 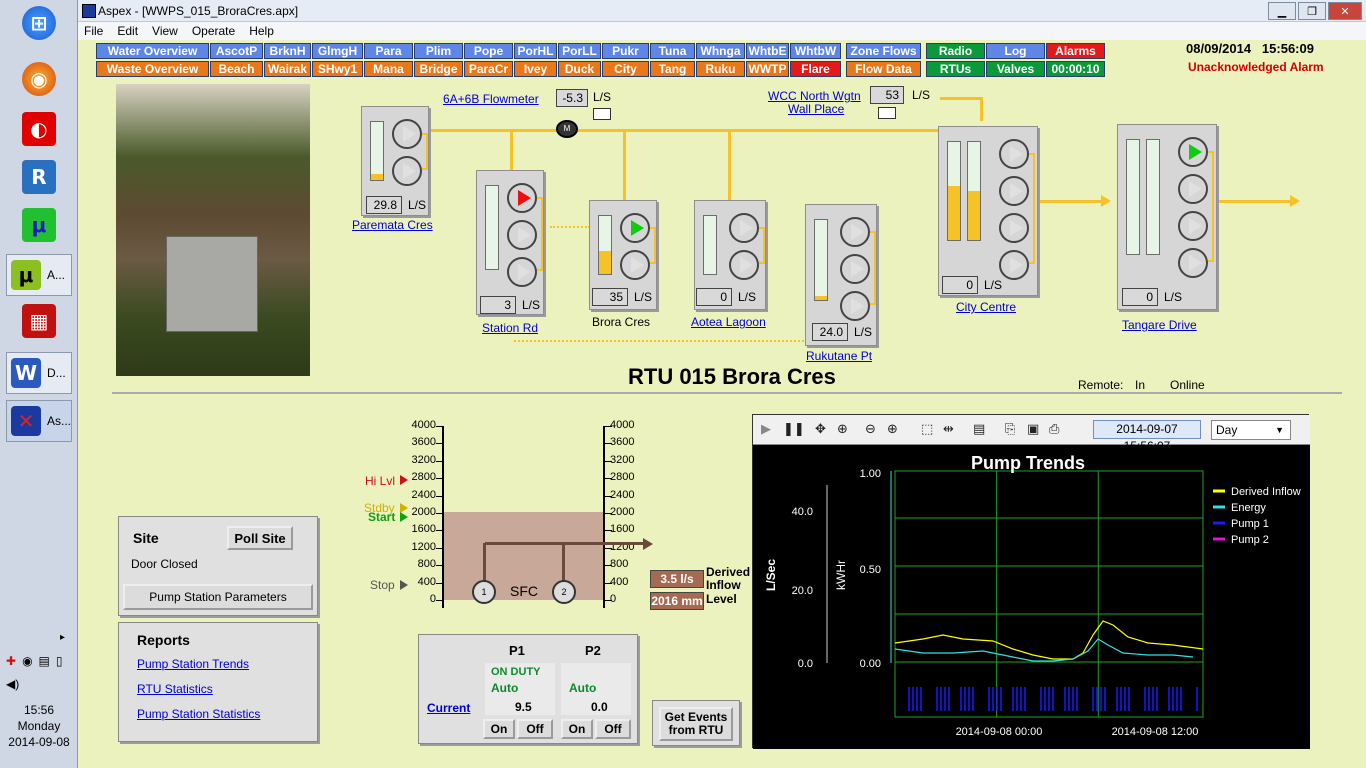 I want to click on nav-water-ascotp: AscotP, so click(x=236, y=51).